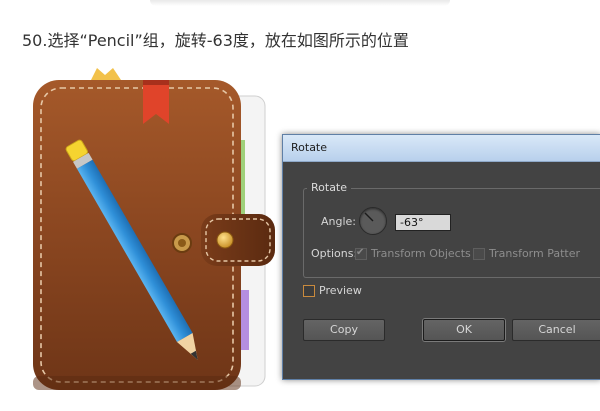 The width and height of the screenshot is (600, 411). I want to click on copy-button: Copy, so click(344, 330).